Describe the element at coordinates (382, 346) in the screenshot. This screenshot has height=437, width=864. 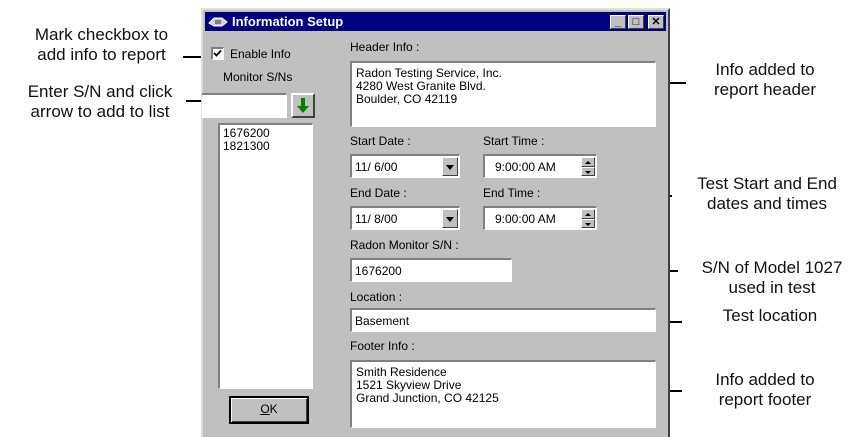
I see `footer-info-label: Footer Info :` at that location.